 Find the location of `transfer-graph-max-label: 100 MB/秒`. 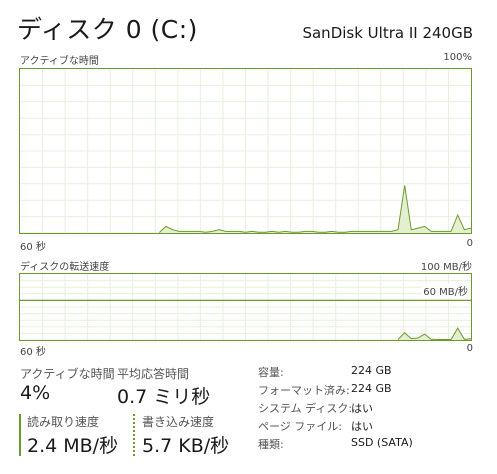

transfer-graph-max-label: 100 MB/秒 is located at coordinates (446, 267).